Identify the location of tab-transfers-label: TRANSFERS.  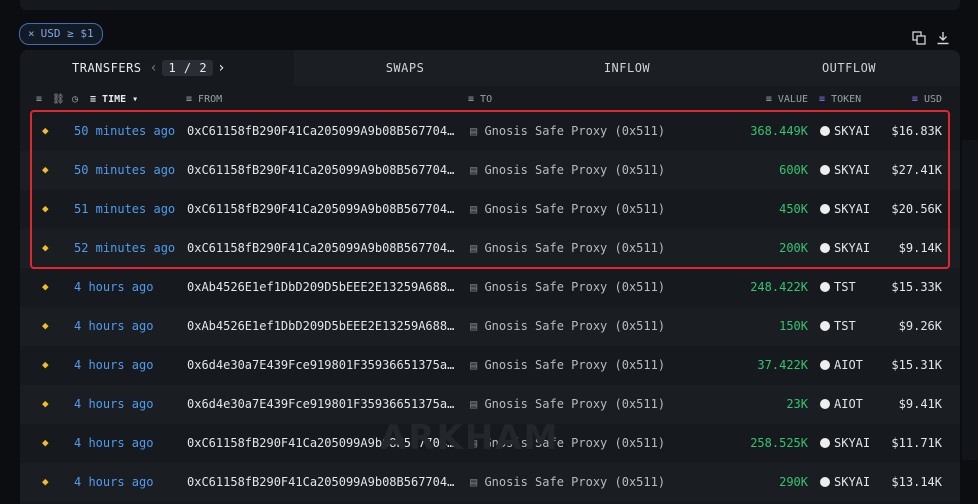
(107, 68).